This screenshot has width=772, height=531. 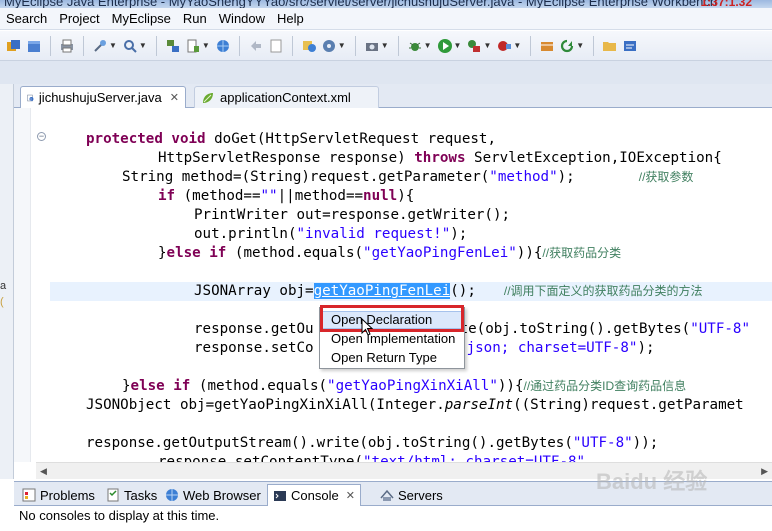 I want to click on menu-window: Window, so click(x=242, y=19).